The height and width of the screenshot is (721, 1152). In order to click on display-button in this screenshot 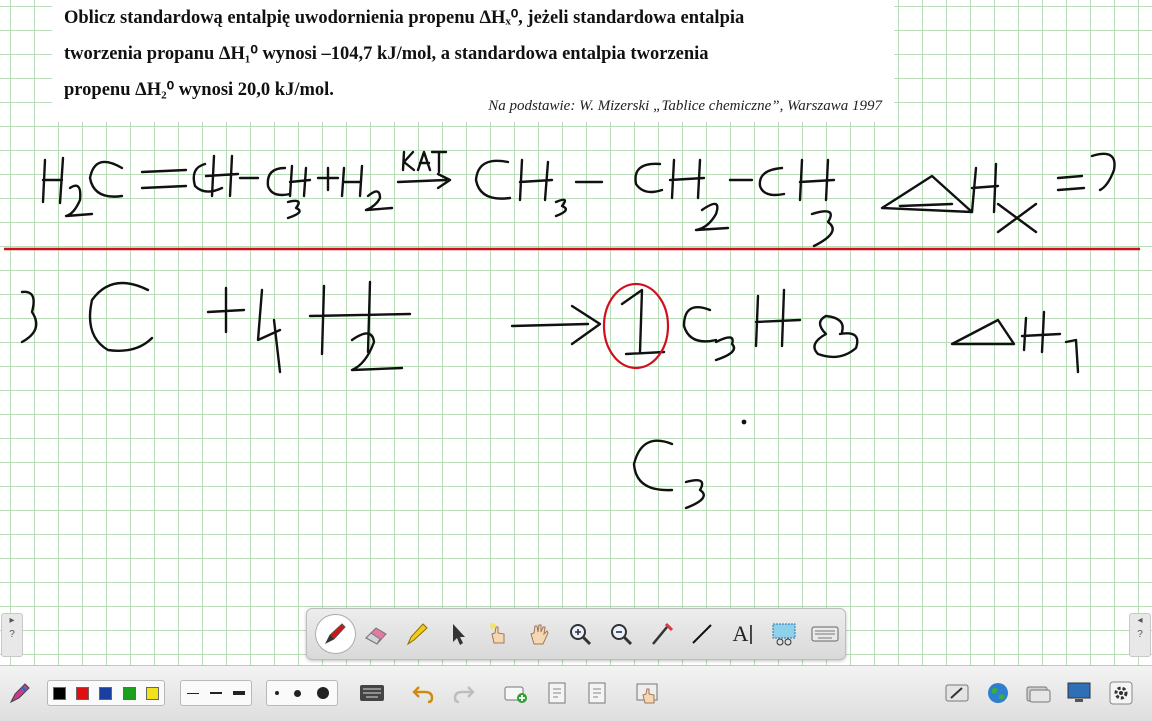, I will do `click(1079, 693)`.